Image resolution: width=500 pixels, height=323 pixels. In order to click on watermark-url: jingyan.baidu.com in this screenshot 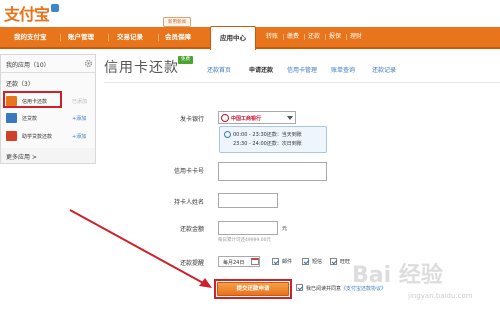, I will do `click(440, 296)`.